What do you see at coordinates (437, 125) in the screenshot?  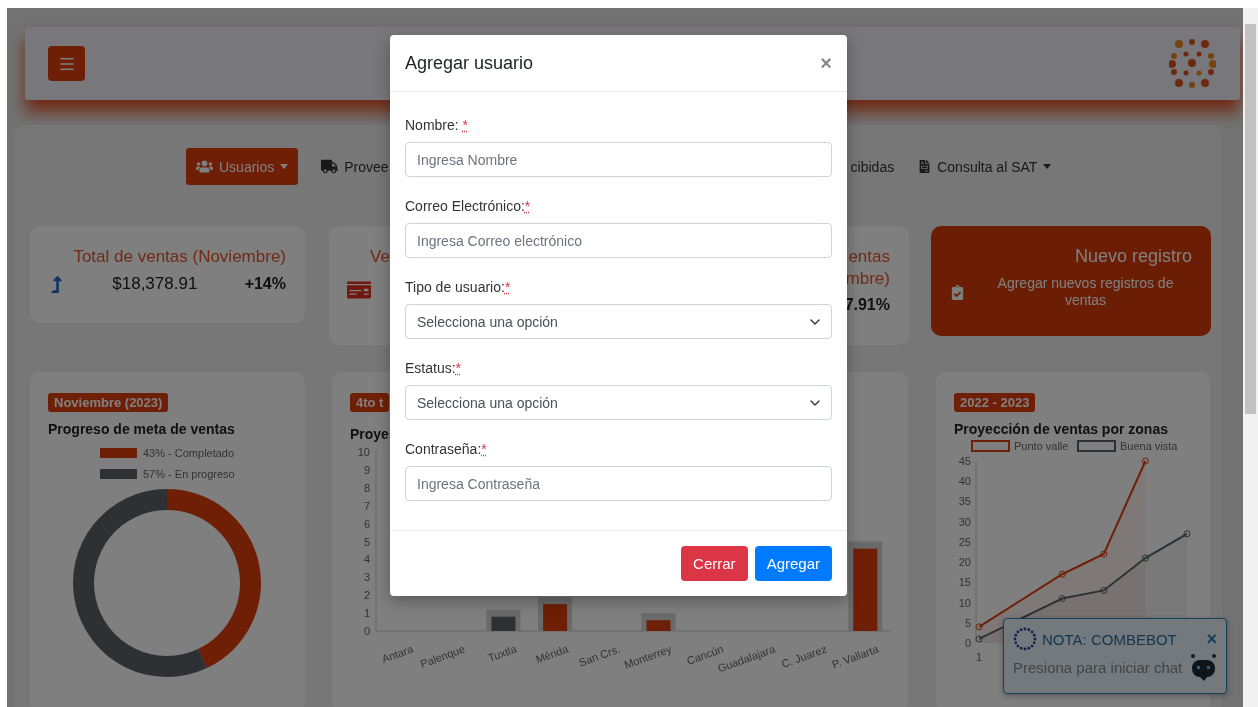 I see `field-label: Nombre: *` at bounding box center [437, 125].